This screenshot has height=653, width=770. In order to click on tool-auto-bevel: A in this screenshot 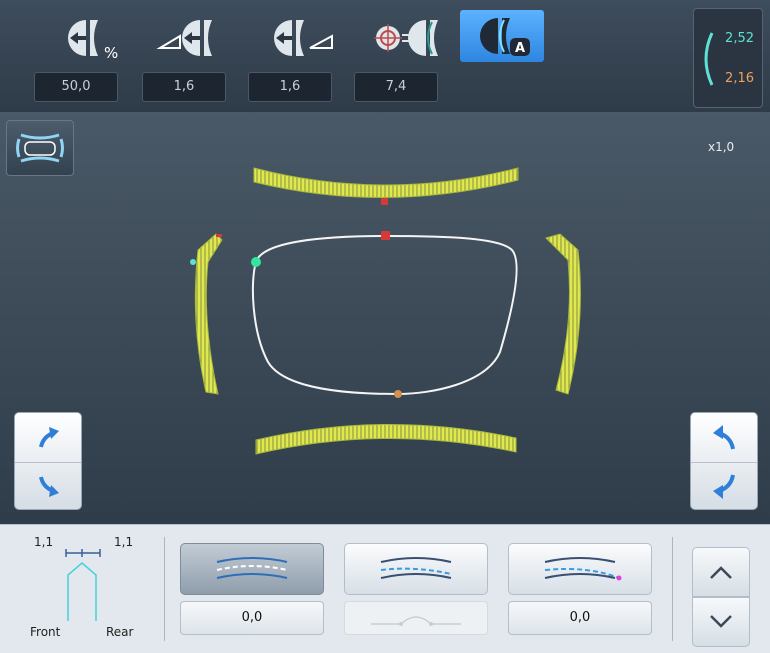, I will do `click(512, 58)`.